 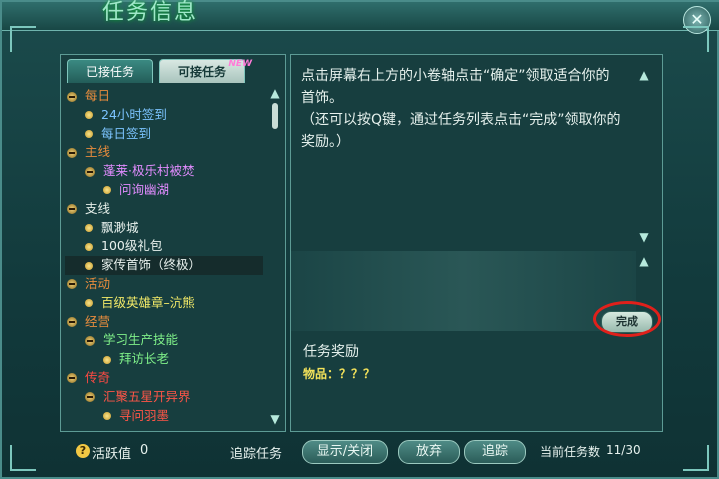 I want to click on tree-task-item: 问询幽湖, so click(x=164, y=190).